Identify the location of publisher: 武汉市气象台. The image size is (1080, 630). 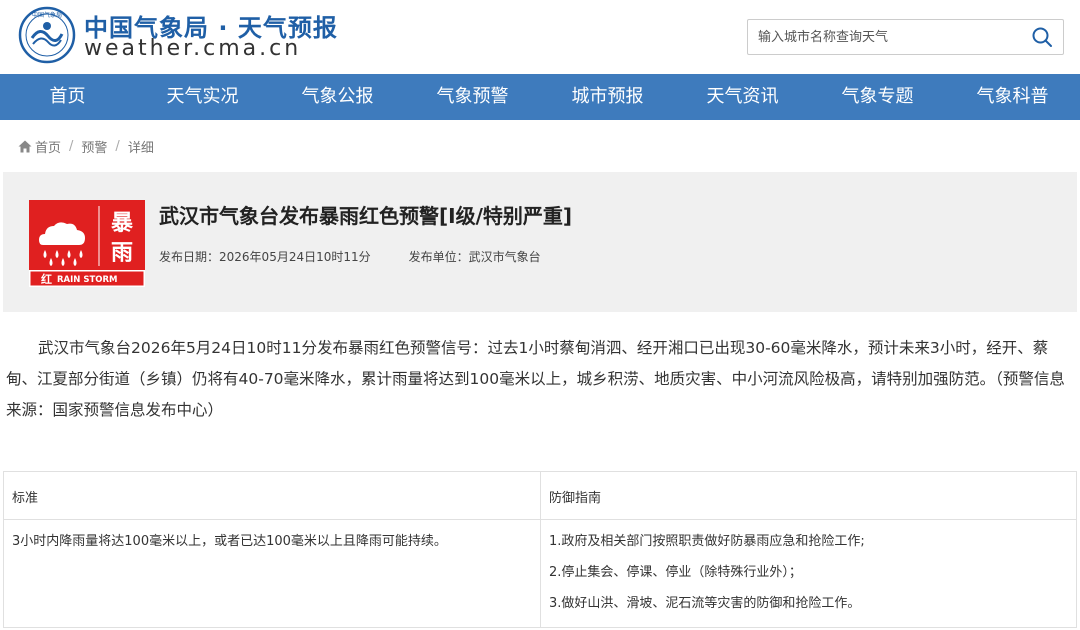
(504, 257).